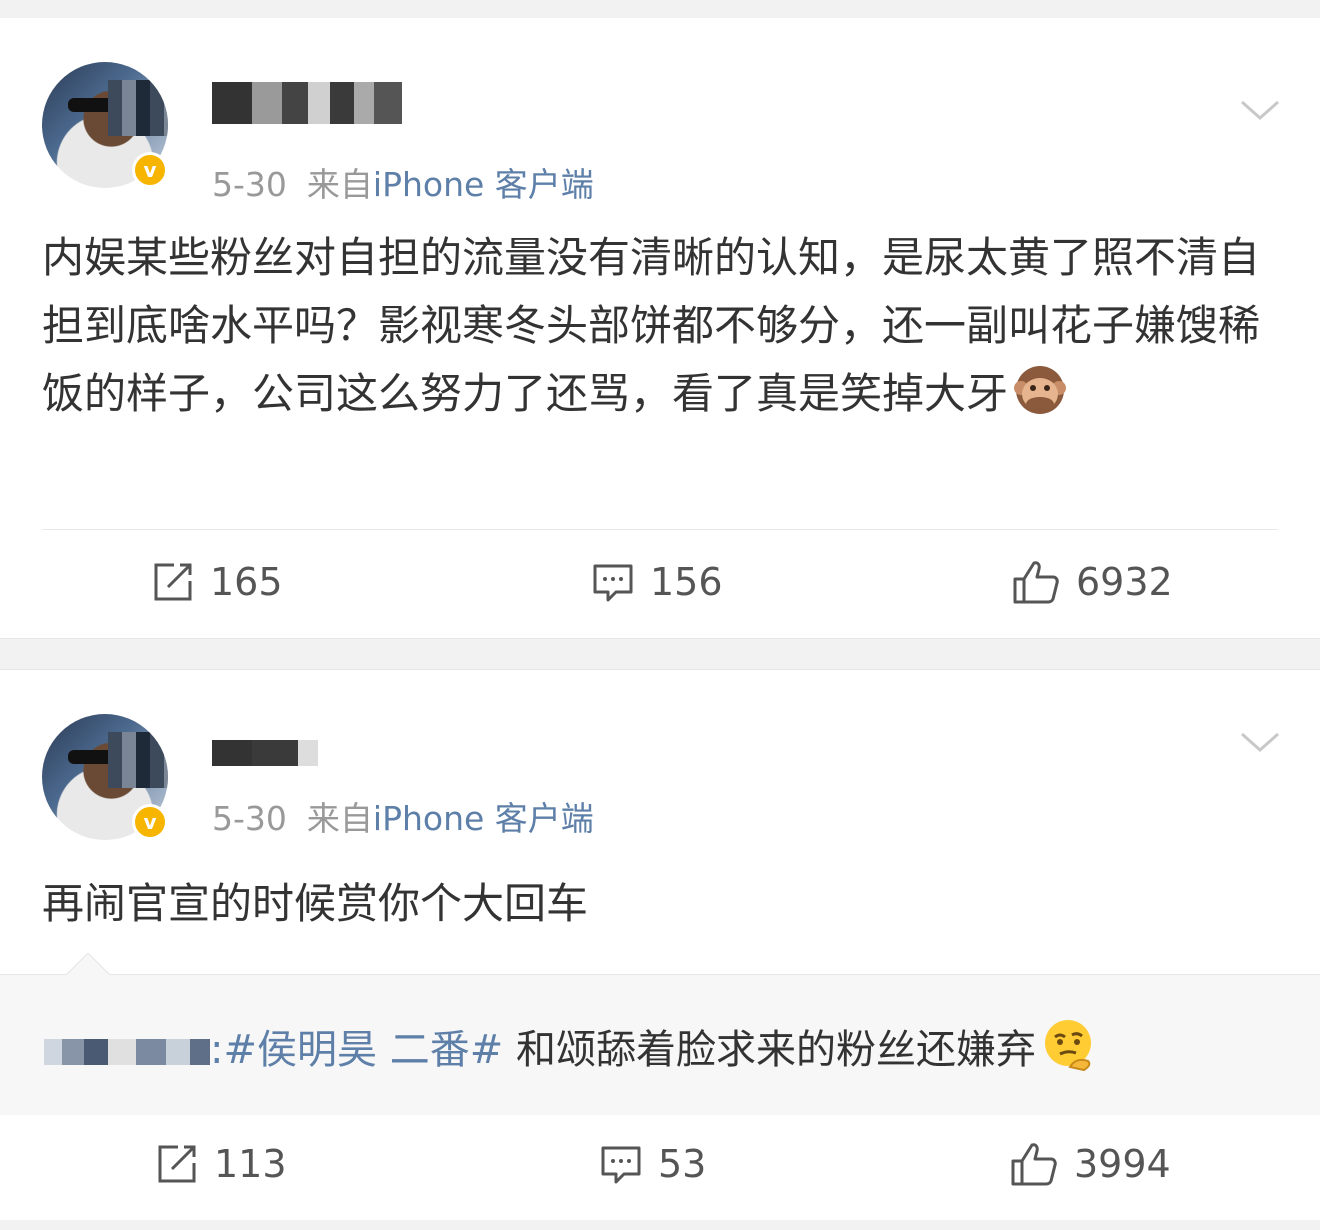  Describe the element at coordinates (1122, 1164) in the screenshot. I see `like-count: 3994` at that location.